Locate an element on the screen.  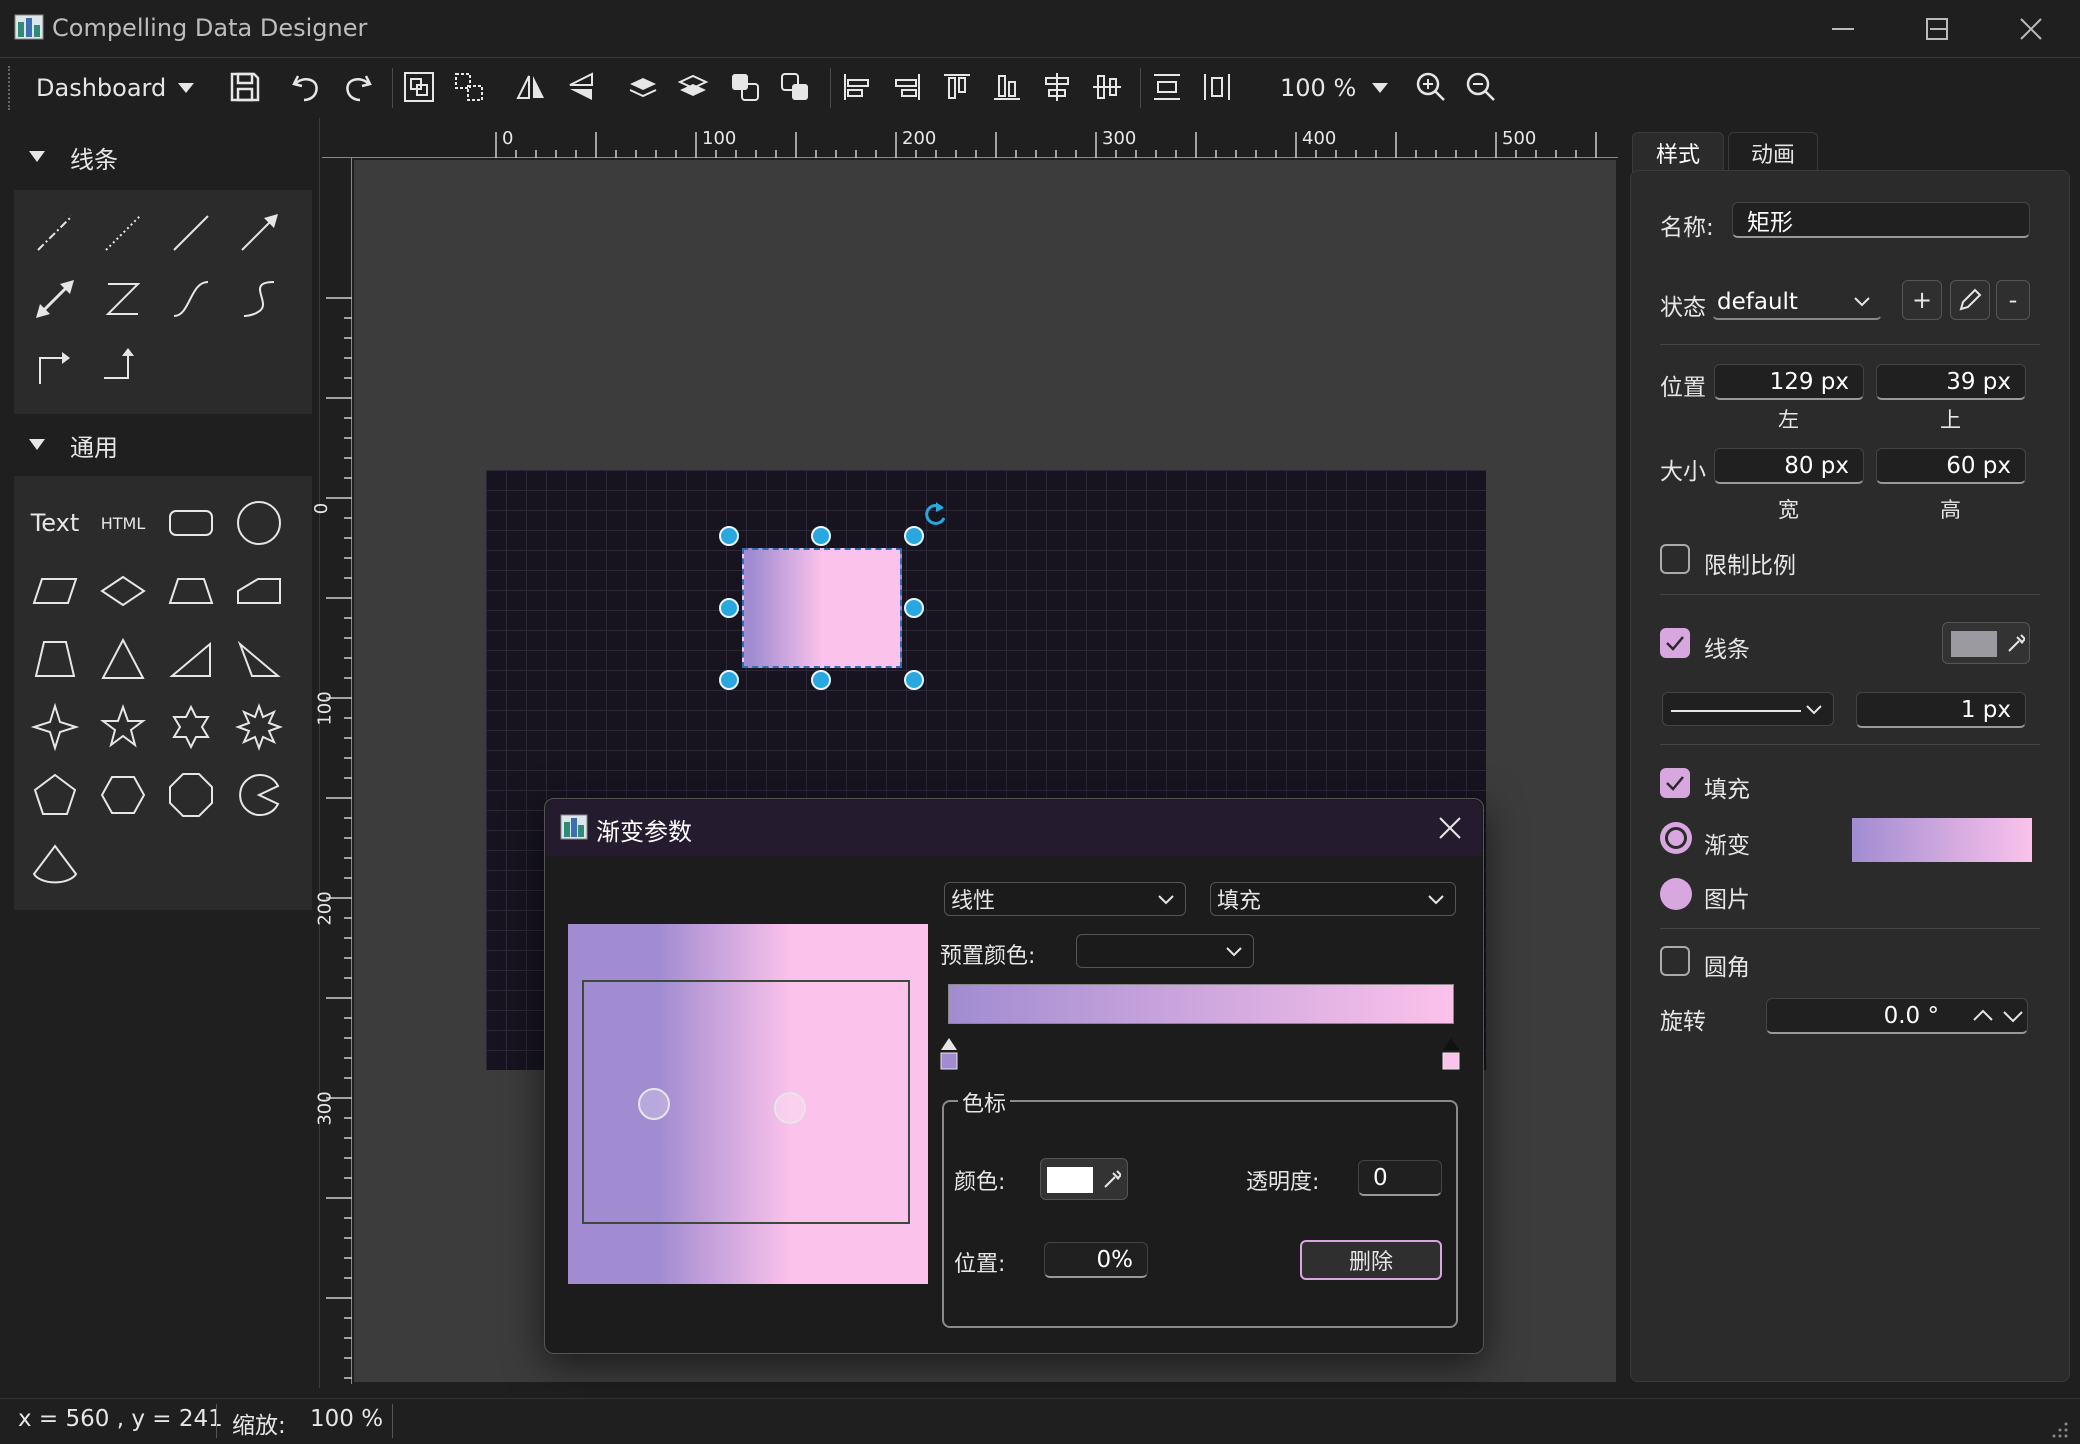
hexagon-tool is located at coordinates (123, 795).